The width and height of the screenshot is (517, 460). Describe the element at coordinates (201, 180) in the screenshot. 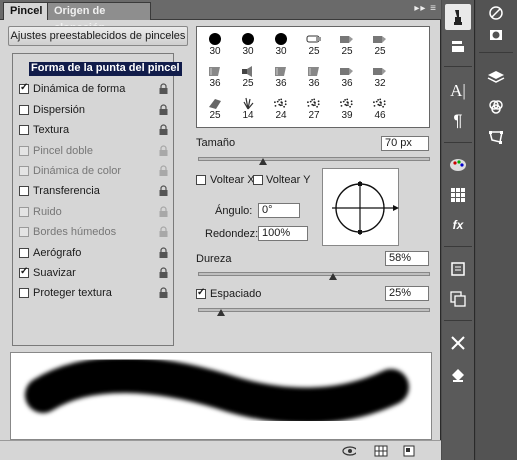

I see `voltear-x-checkbox` at that location.